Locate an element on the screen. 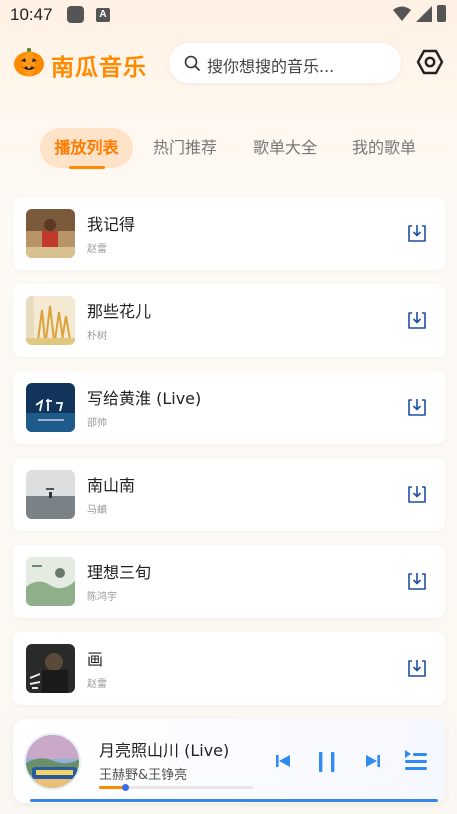 The height and width of the screenshot is (814, 457). wifi-icon is located at coordinates (402, 13).